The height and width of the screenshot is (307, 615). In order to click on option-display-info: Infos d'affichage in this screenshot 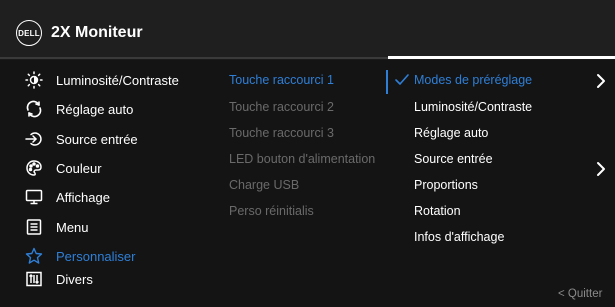, I will do `click(459, 237)`.